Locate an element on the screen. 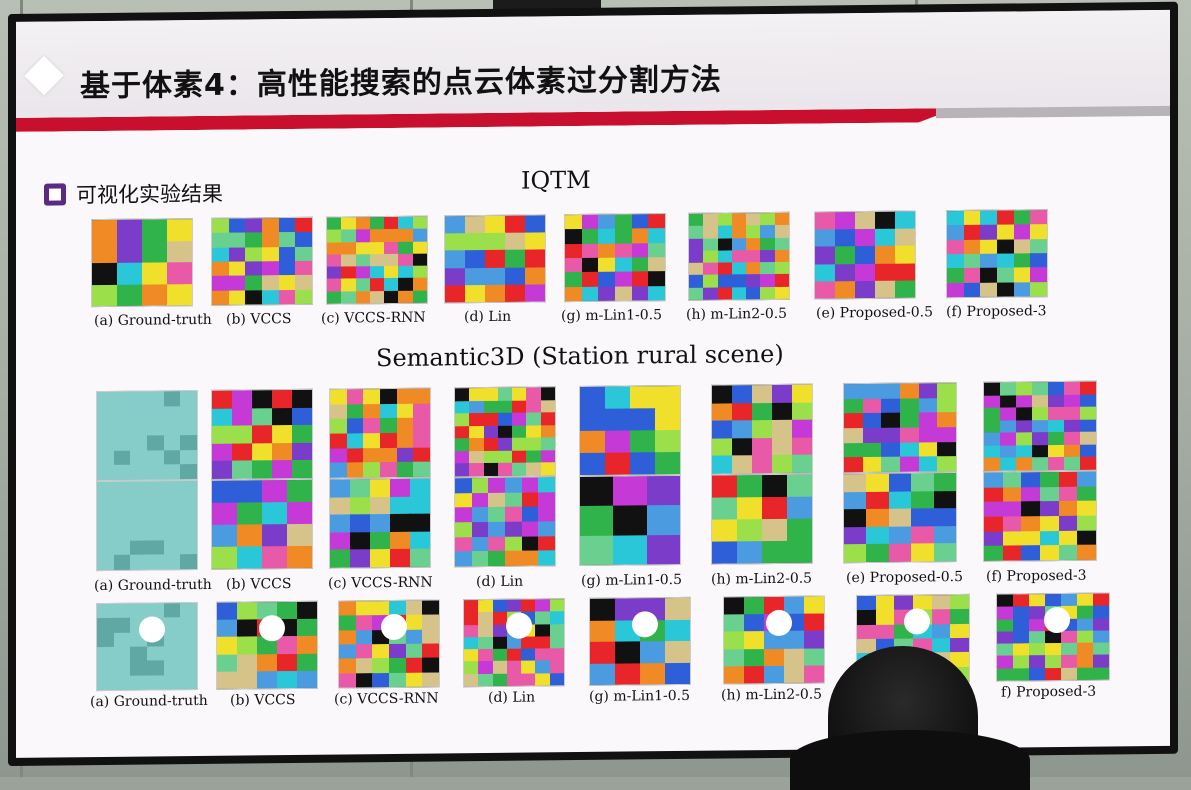 The image size is (1191, 790). iqtm-caption: (h) m-Lin2-0.5 is located at coordinates (737, 314).